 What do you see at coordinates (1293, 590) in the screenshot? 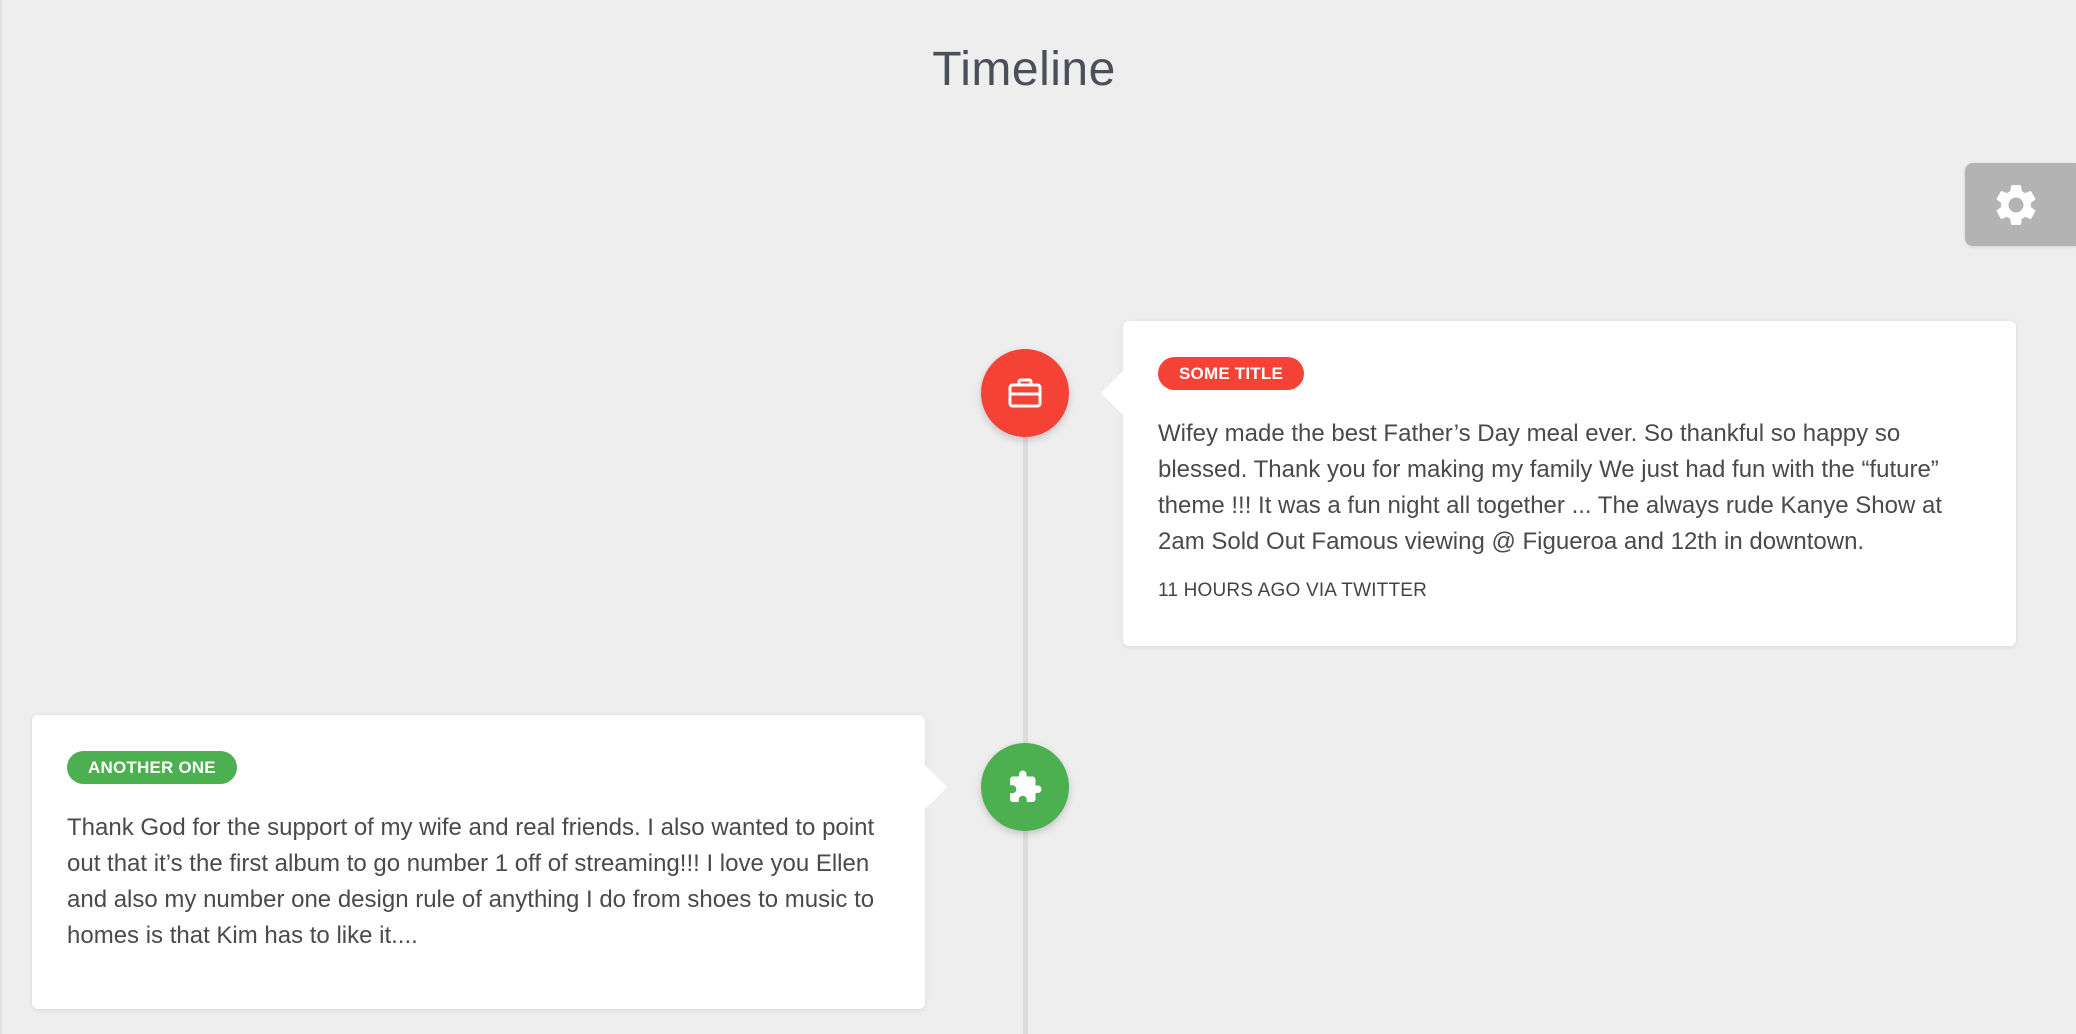
I see `timeline-meta: 11 HOURS AGO VIA TWITTER` at bounding box center [1293, 590].